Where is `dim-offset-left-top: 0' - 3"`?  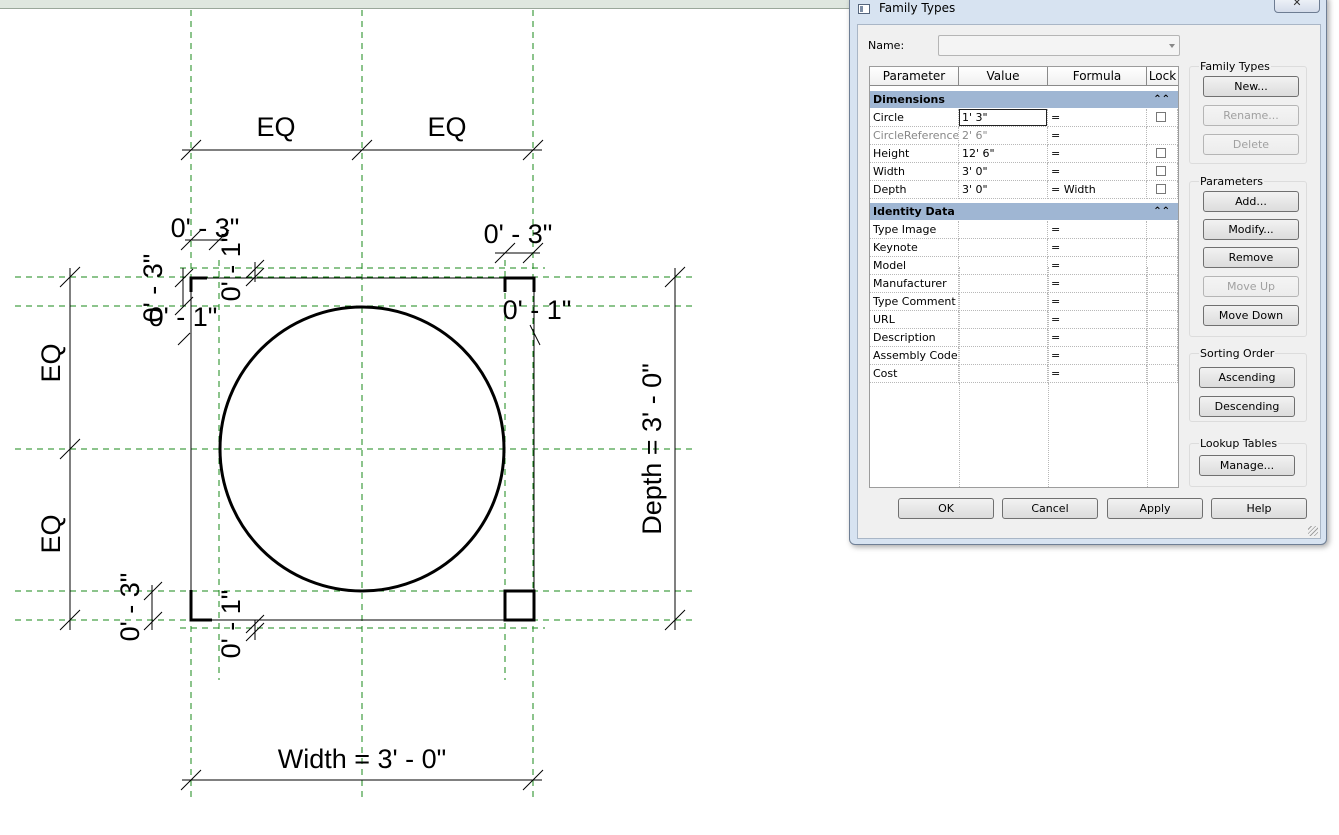
dim-offset-left-top: 0' - 3" is located at coordinates (153, 288).